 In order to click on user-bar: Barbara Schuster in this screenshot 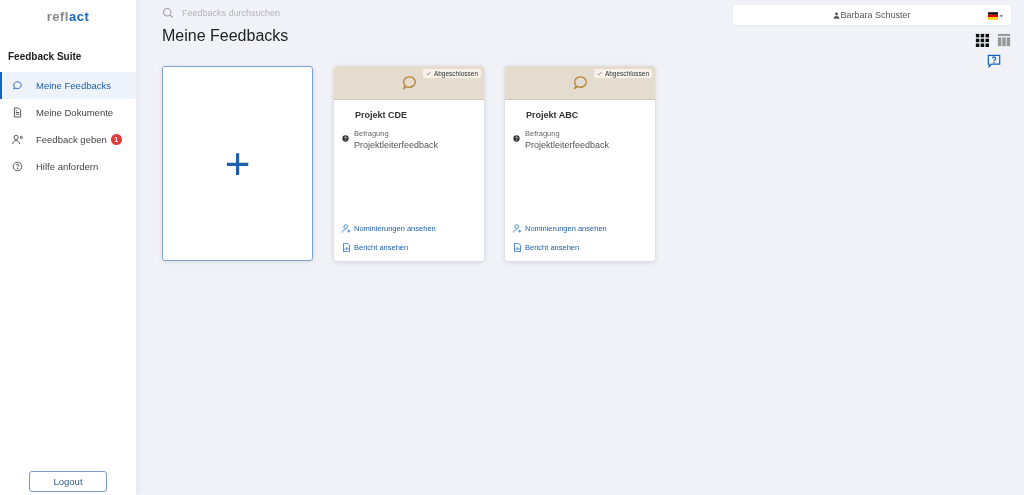, I will do `click(872, 15)`.